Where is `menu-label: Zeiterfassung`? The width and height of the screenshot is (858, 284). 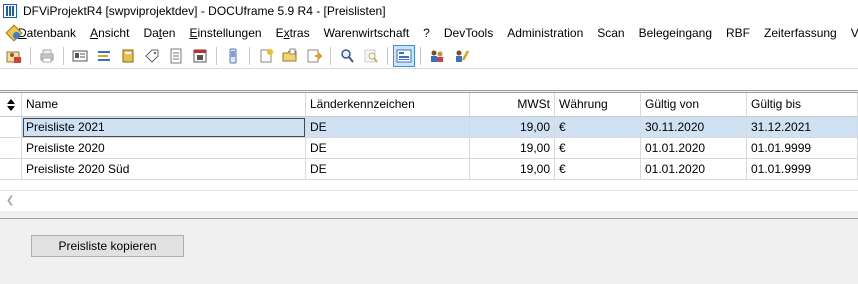
menu-label: Zeiterfassung is located at coordinates (800, 32).